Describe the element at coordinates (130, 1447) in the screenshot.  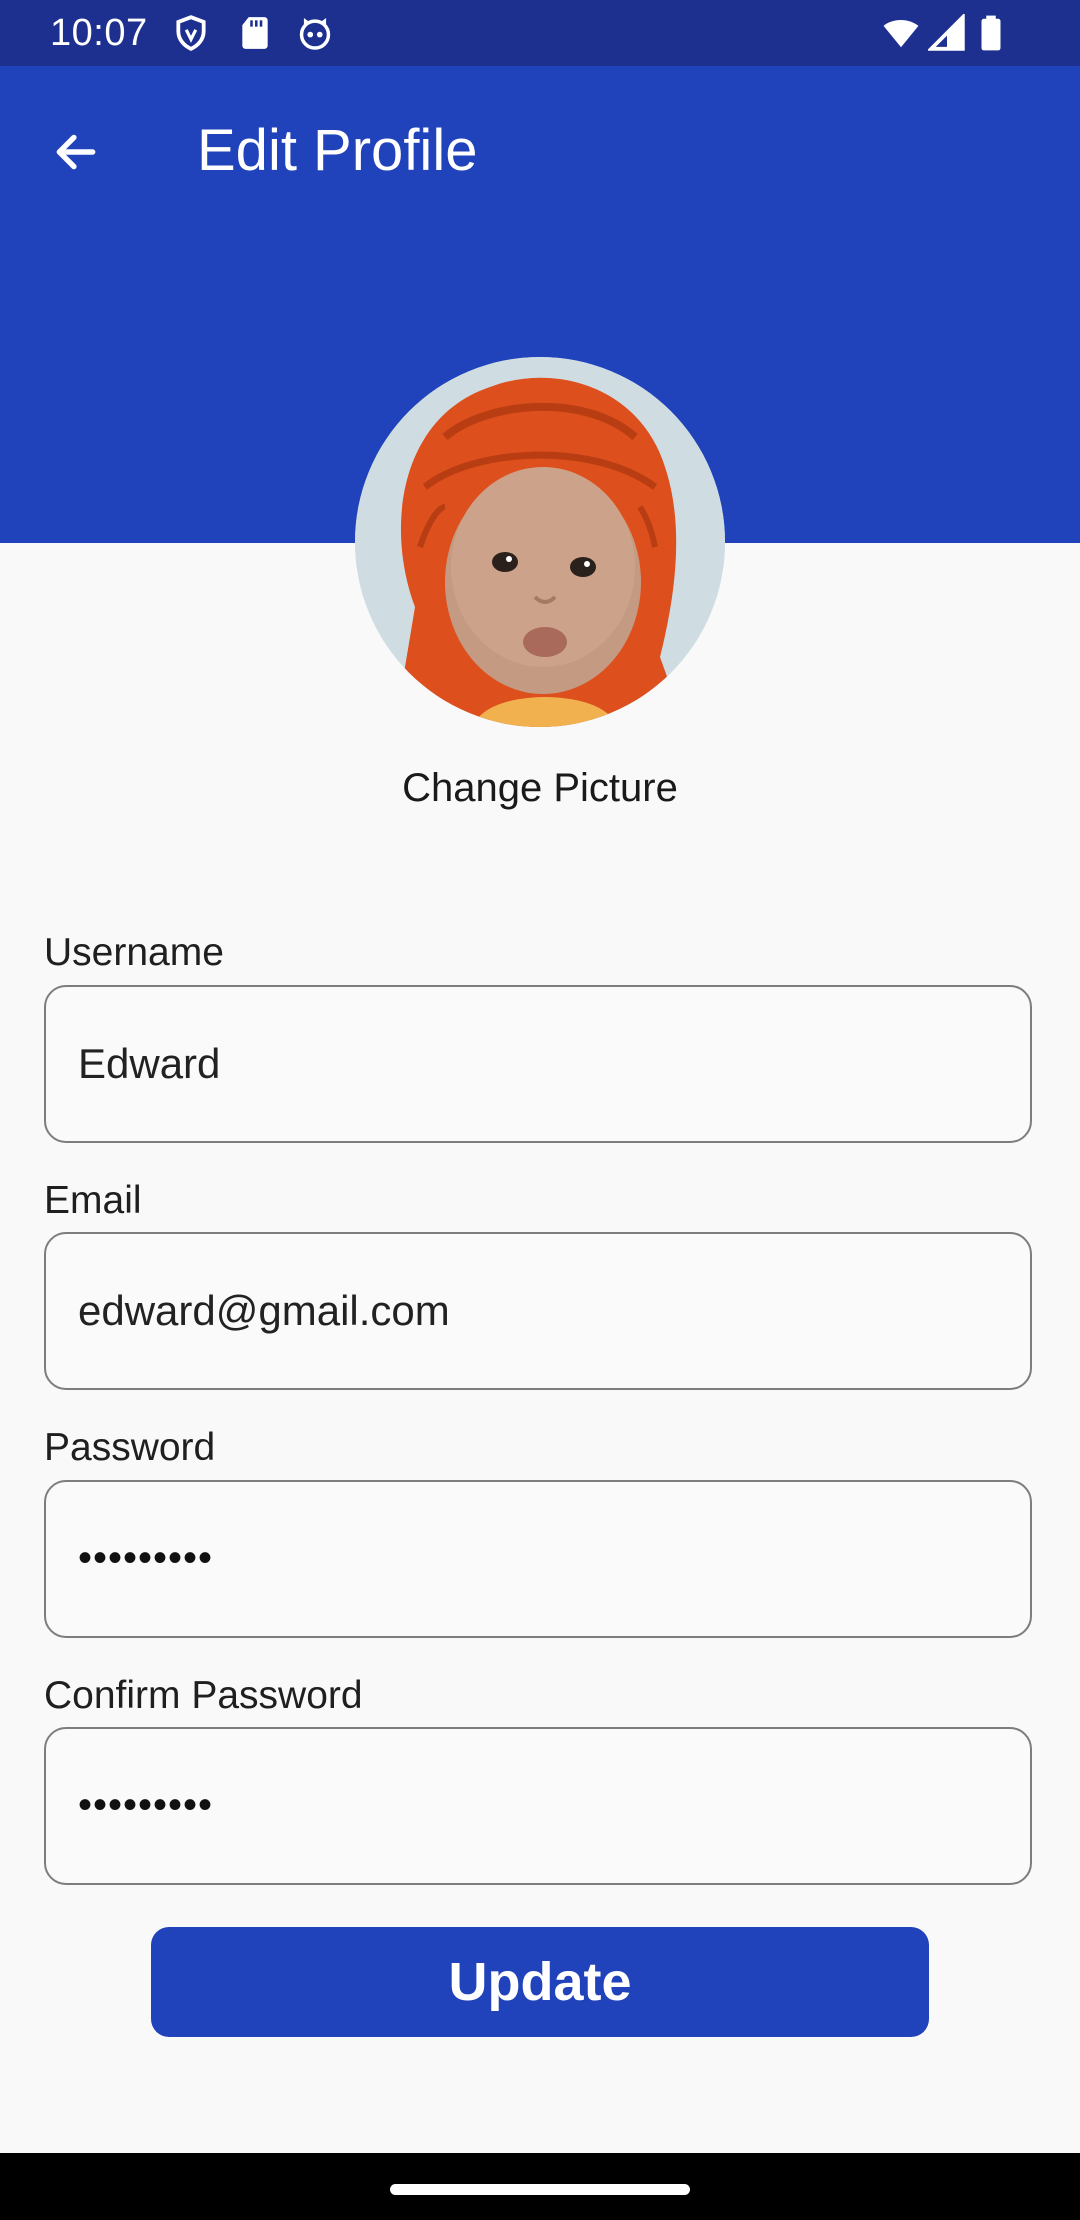
I see `password-label: Password` at that location.